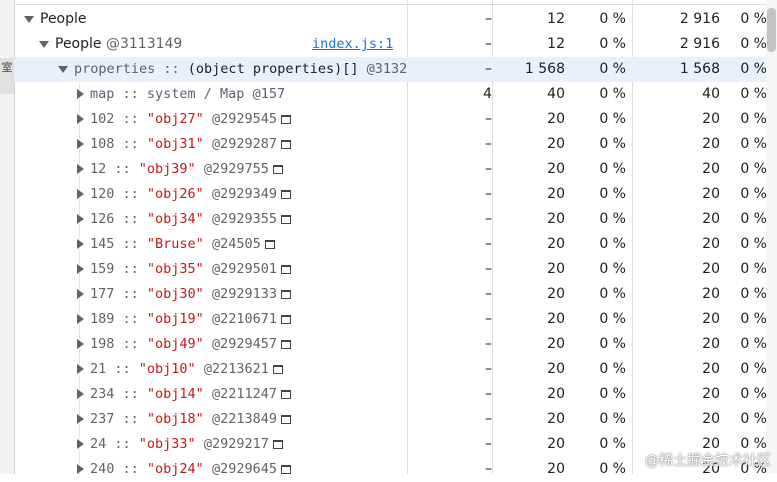 The image size is (777, 482). What do you see at coordinates (771, 30) in the screenshot?
I see `scrollbar-thumb` at bounding box center [771, 30].